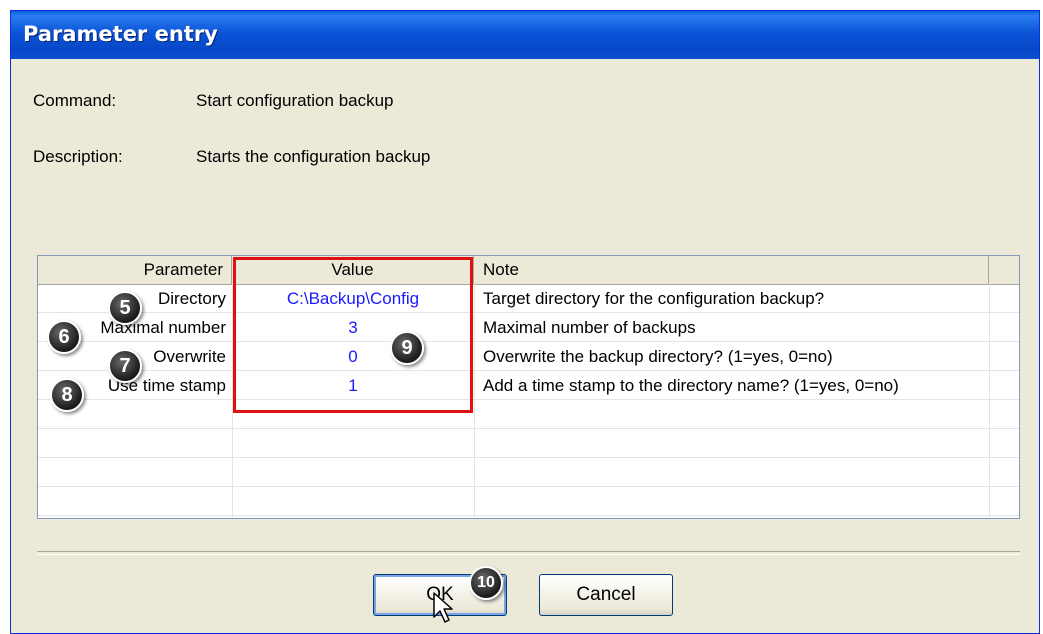 The width and height of the screenshot is (1043, 634). I want to click on column-header-parameter: Parameter, so click(135, 270).